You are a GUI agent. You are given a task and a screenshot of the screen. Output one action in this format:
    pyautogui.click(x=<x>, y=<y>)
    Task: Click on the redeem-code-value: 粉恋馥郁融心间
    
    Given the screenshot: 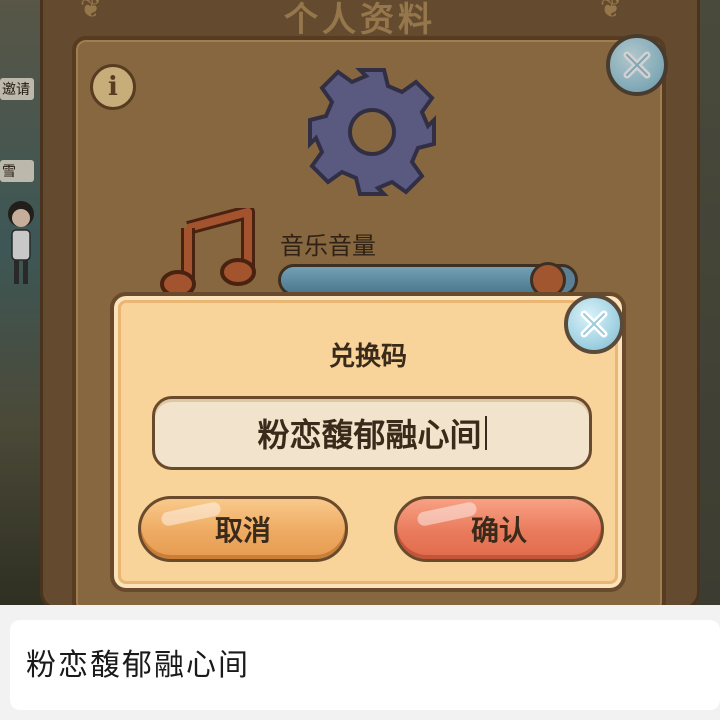 What is the action you would take?
    pyautogui.click(x=369, y=435)
    